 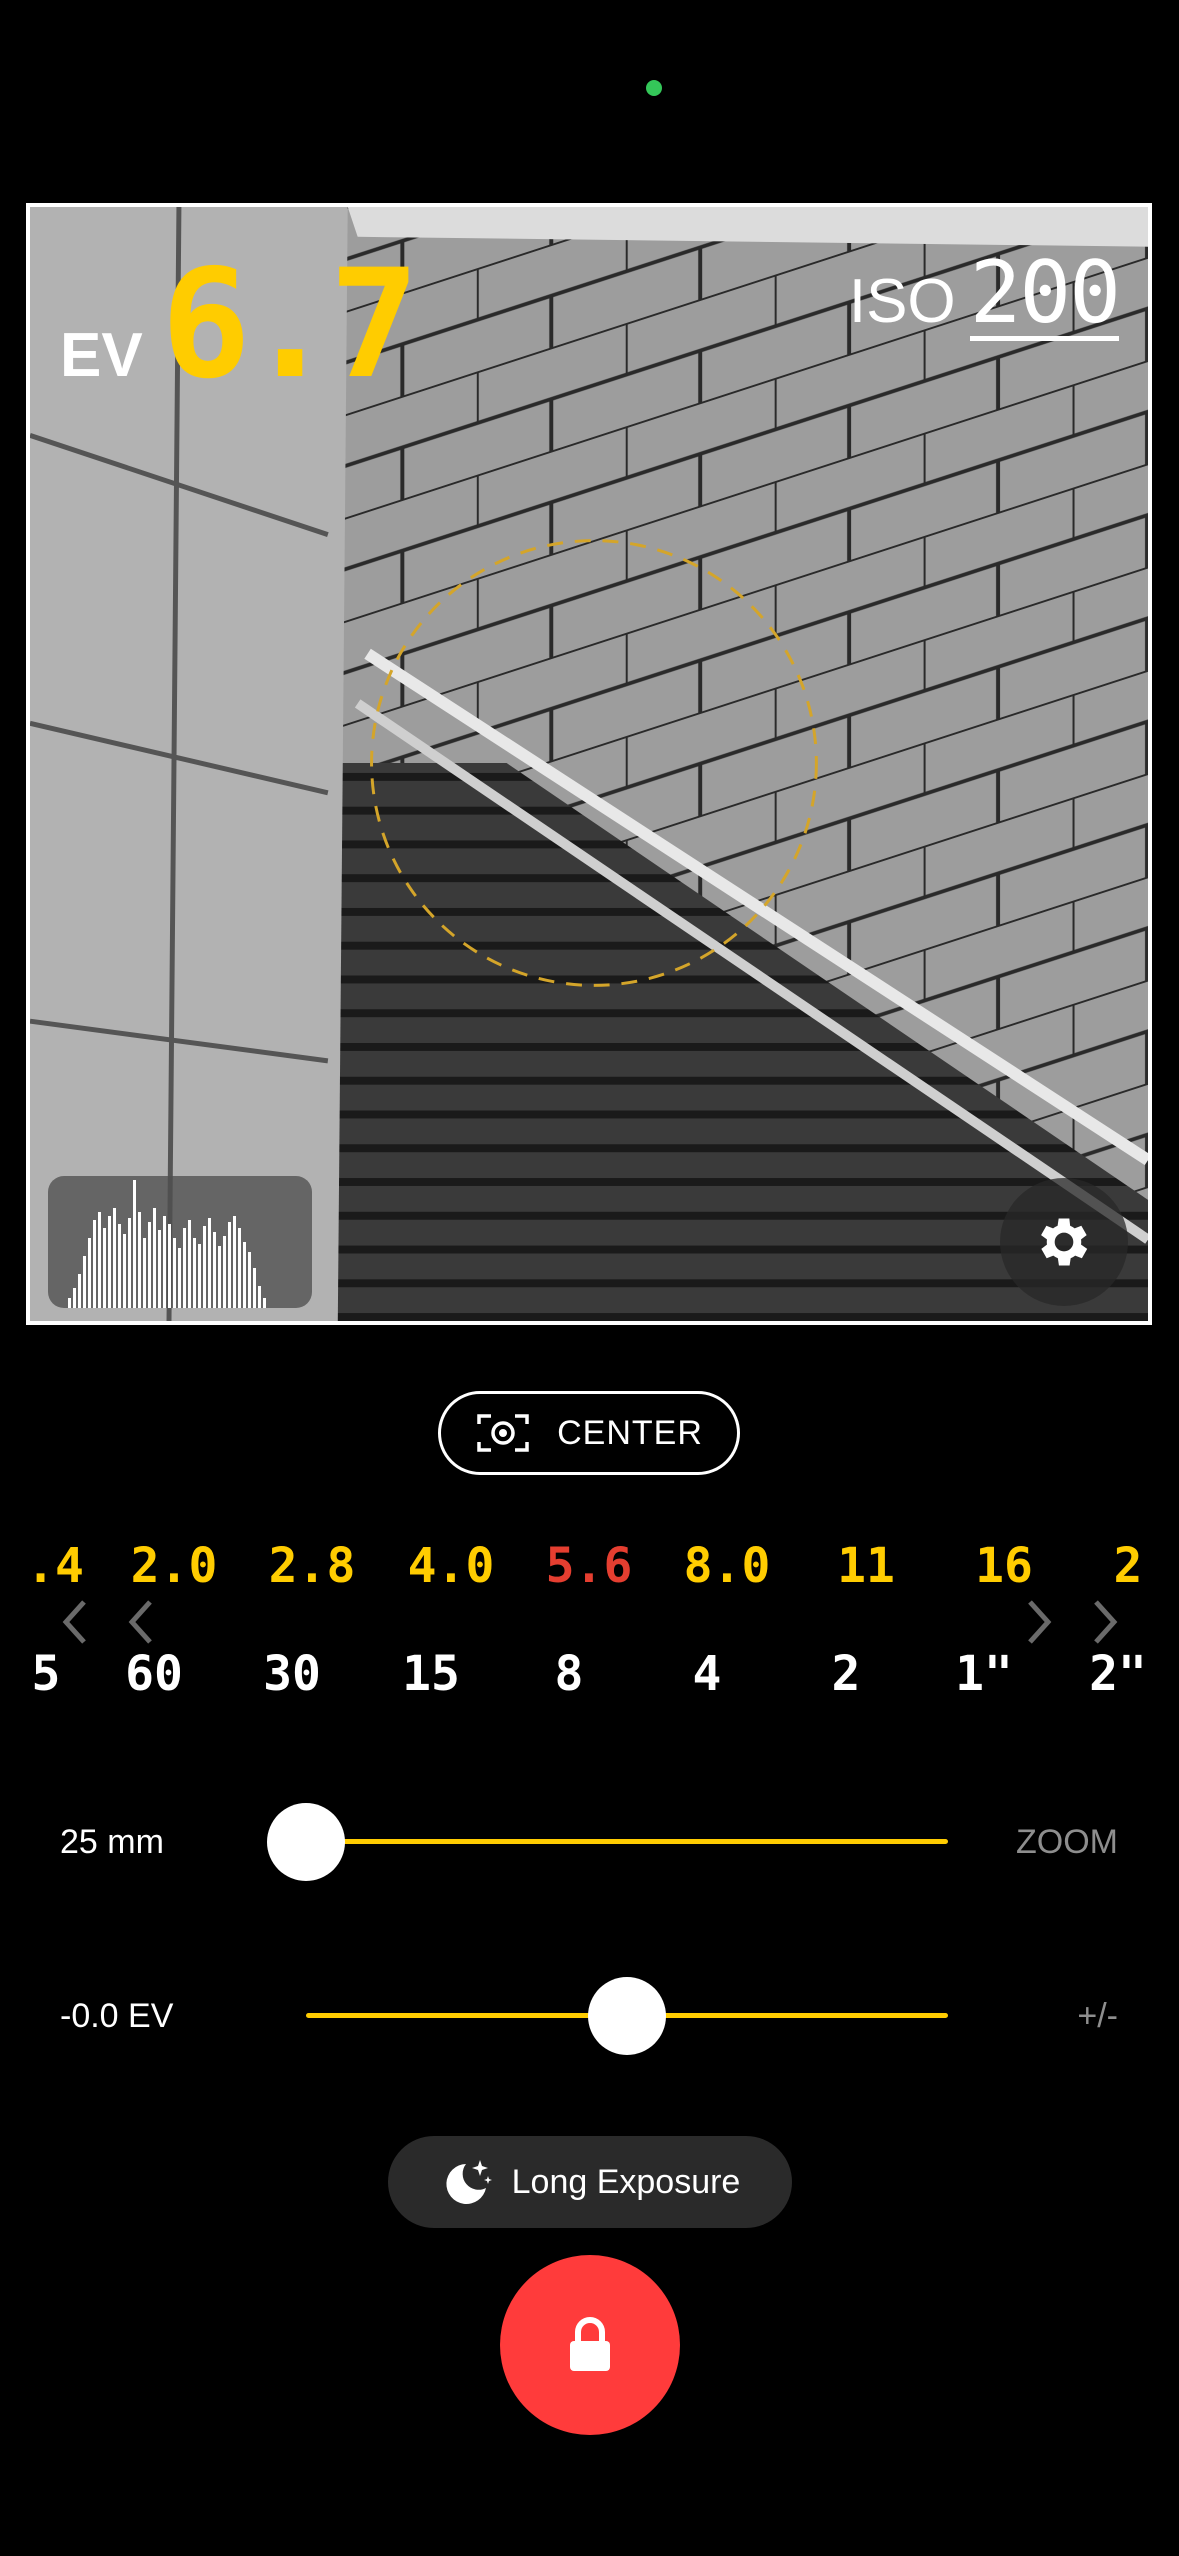 I want to click on shutter-value: 5, so click(x=46, y=1674).